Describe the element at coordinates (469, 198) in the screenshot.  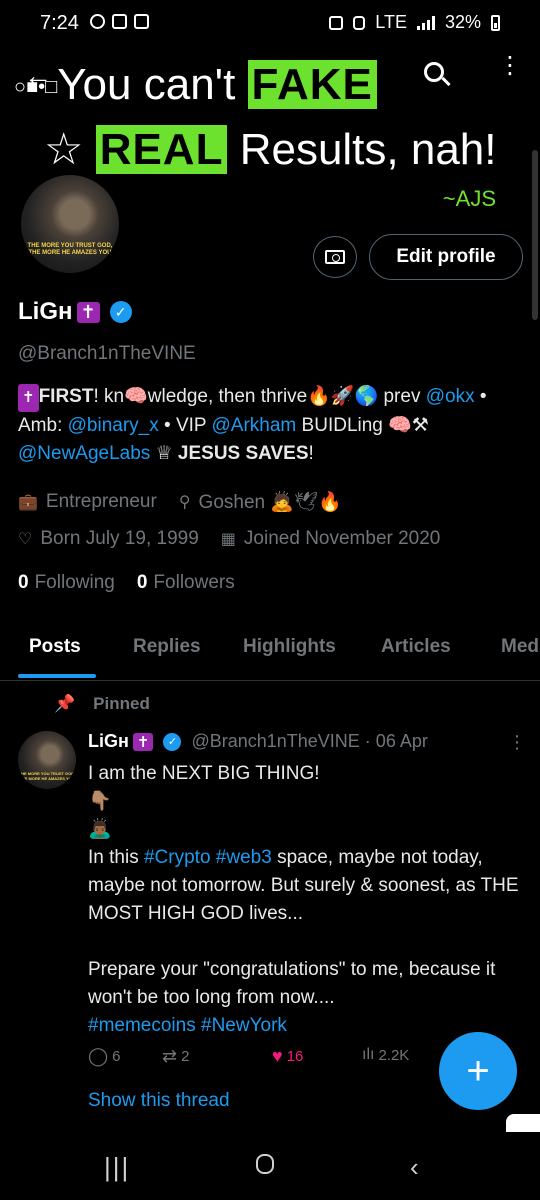
I see `banner-author: ~AJS` at that location.